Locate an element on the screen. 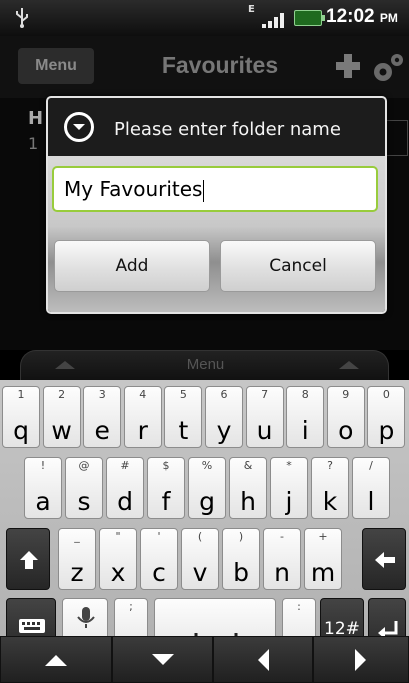 This screenshot has height=683, width=409. dialog-dropdown-icon is located at coordinates (79, 127).